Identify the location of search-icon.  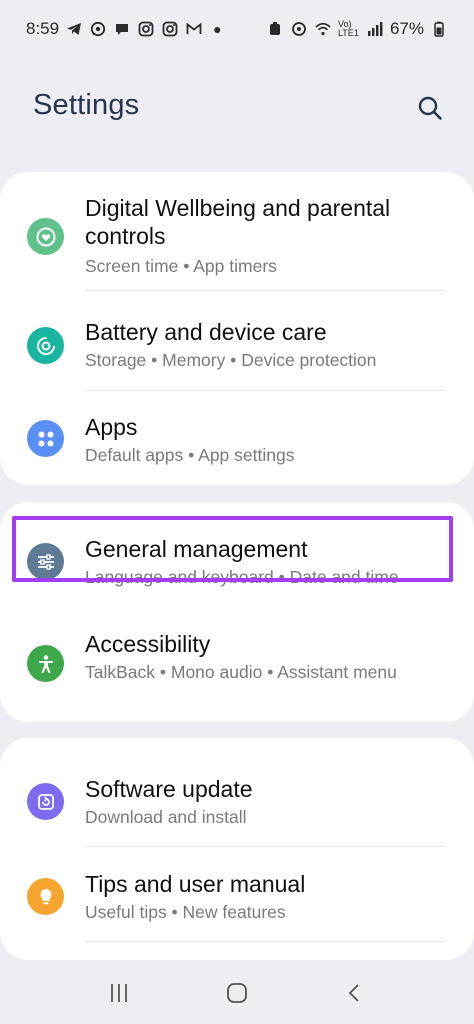
(430, 108).